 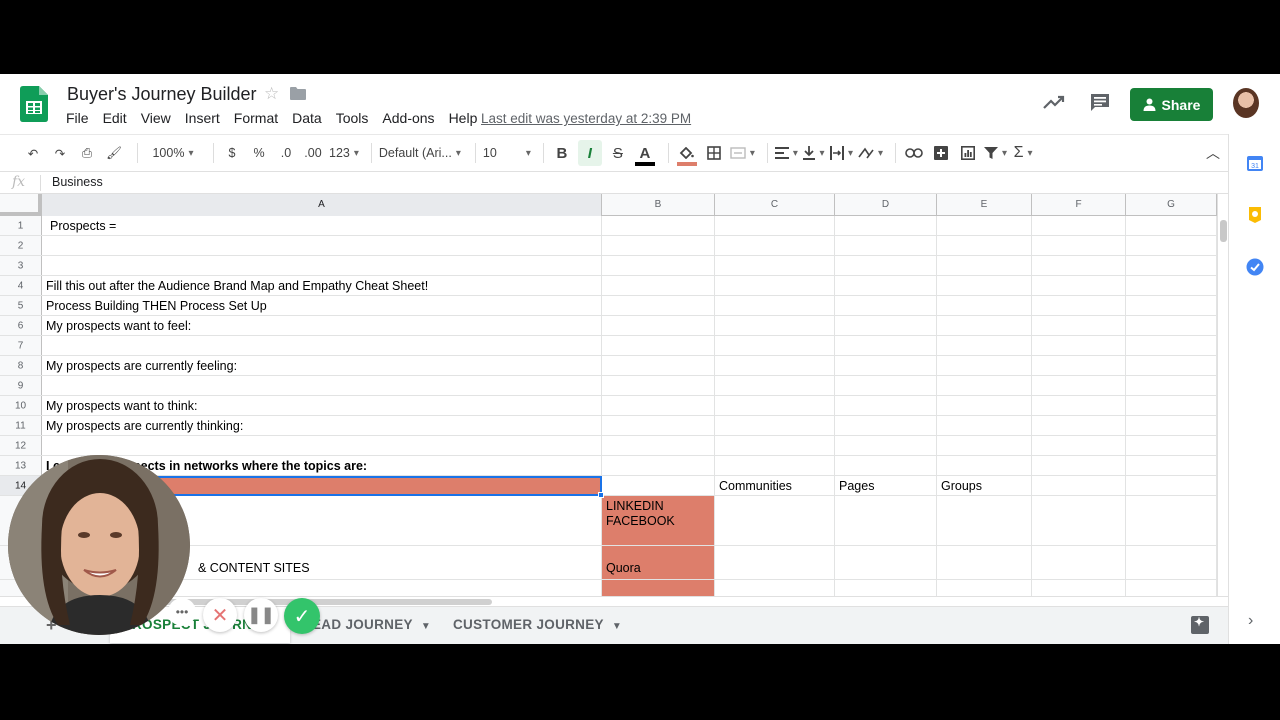 What do you see at coordinates (984, 205) in the screenshot?
I see `column-header-e: E` at bounding box center [984, 205].